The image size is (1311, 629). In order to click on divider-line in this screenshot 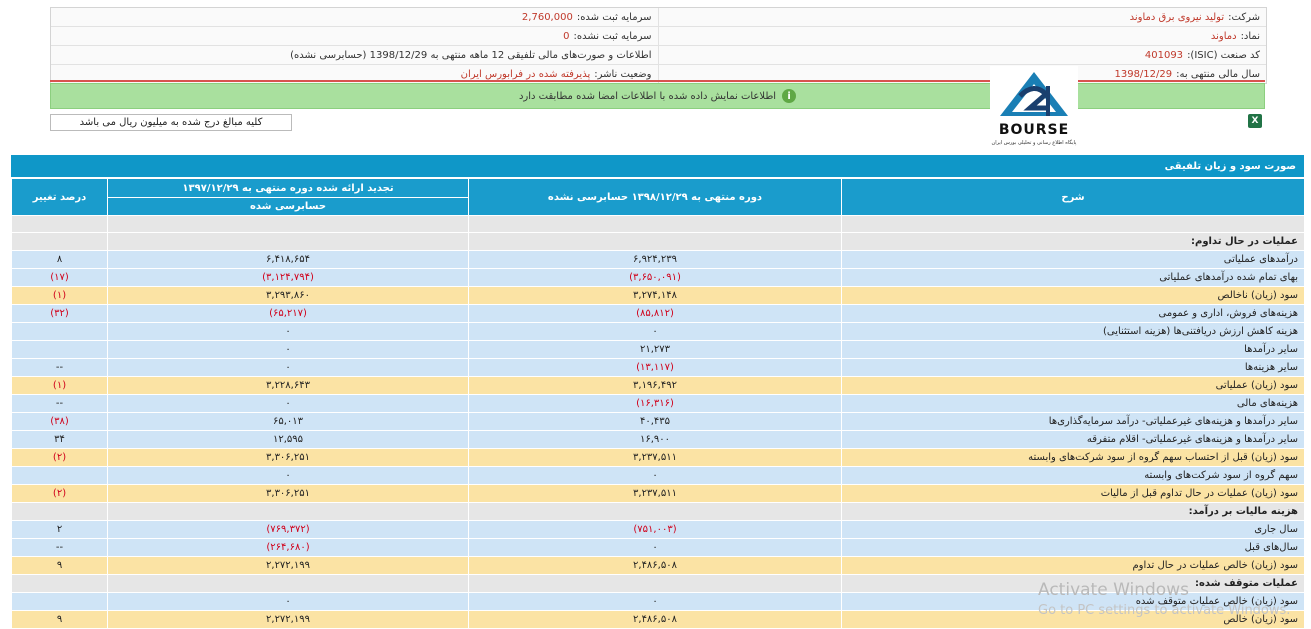, I will do `click(657, 81)`.